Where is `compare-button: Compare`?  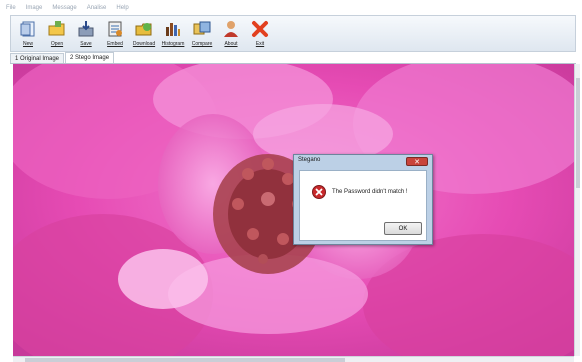 compare-button: Compare is located at coordinates (202, 34).